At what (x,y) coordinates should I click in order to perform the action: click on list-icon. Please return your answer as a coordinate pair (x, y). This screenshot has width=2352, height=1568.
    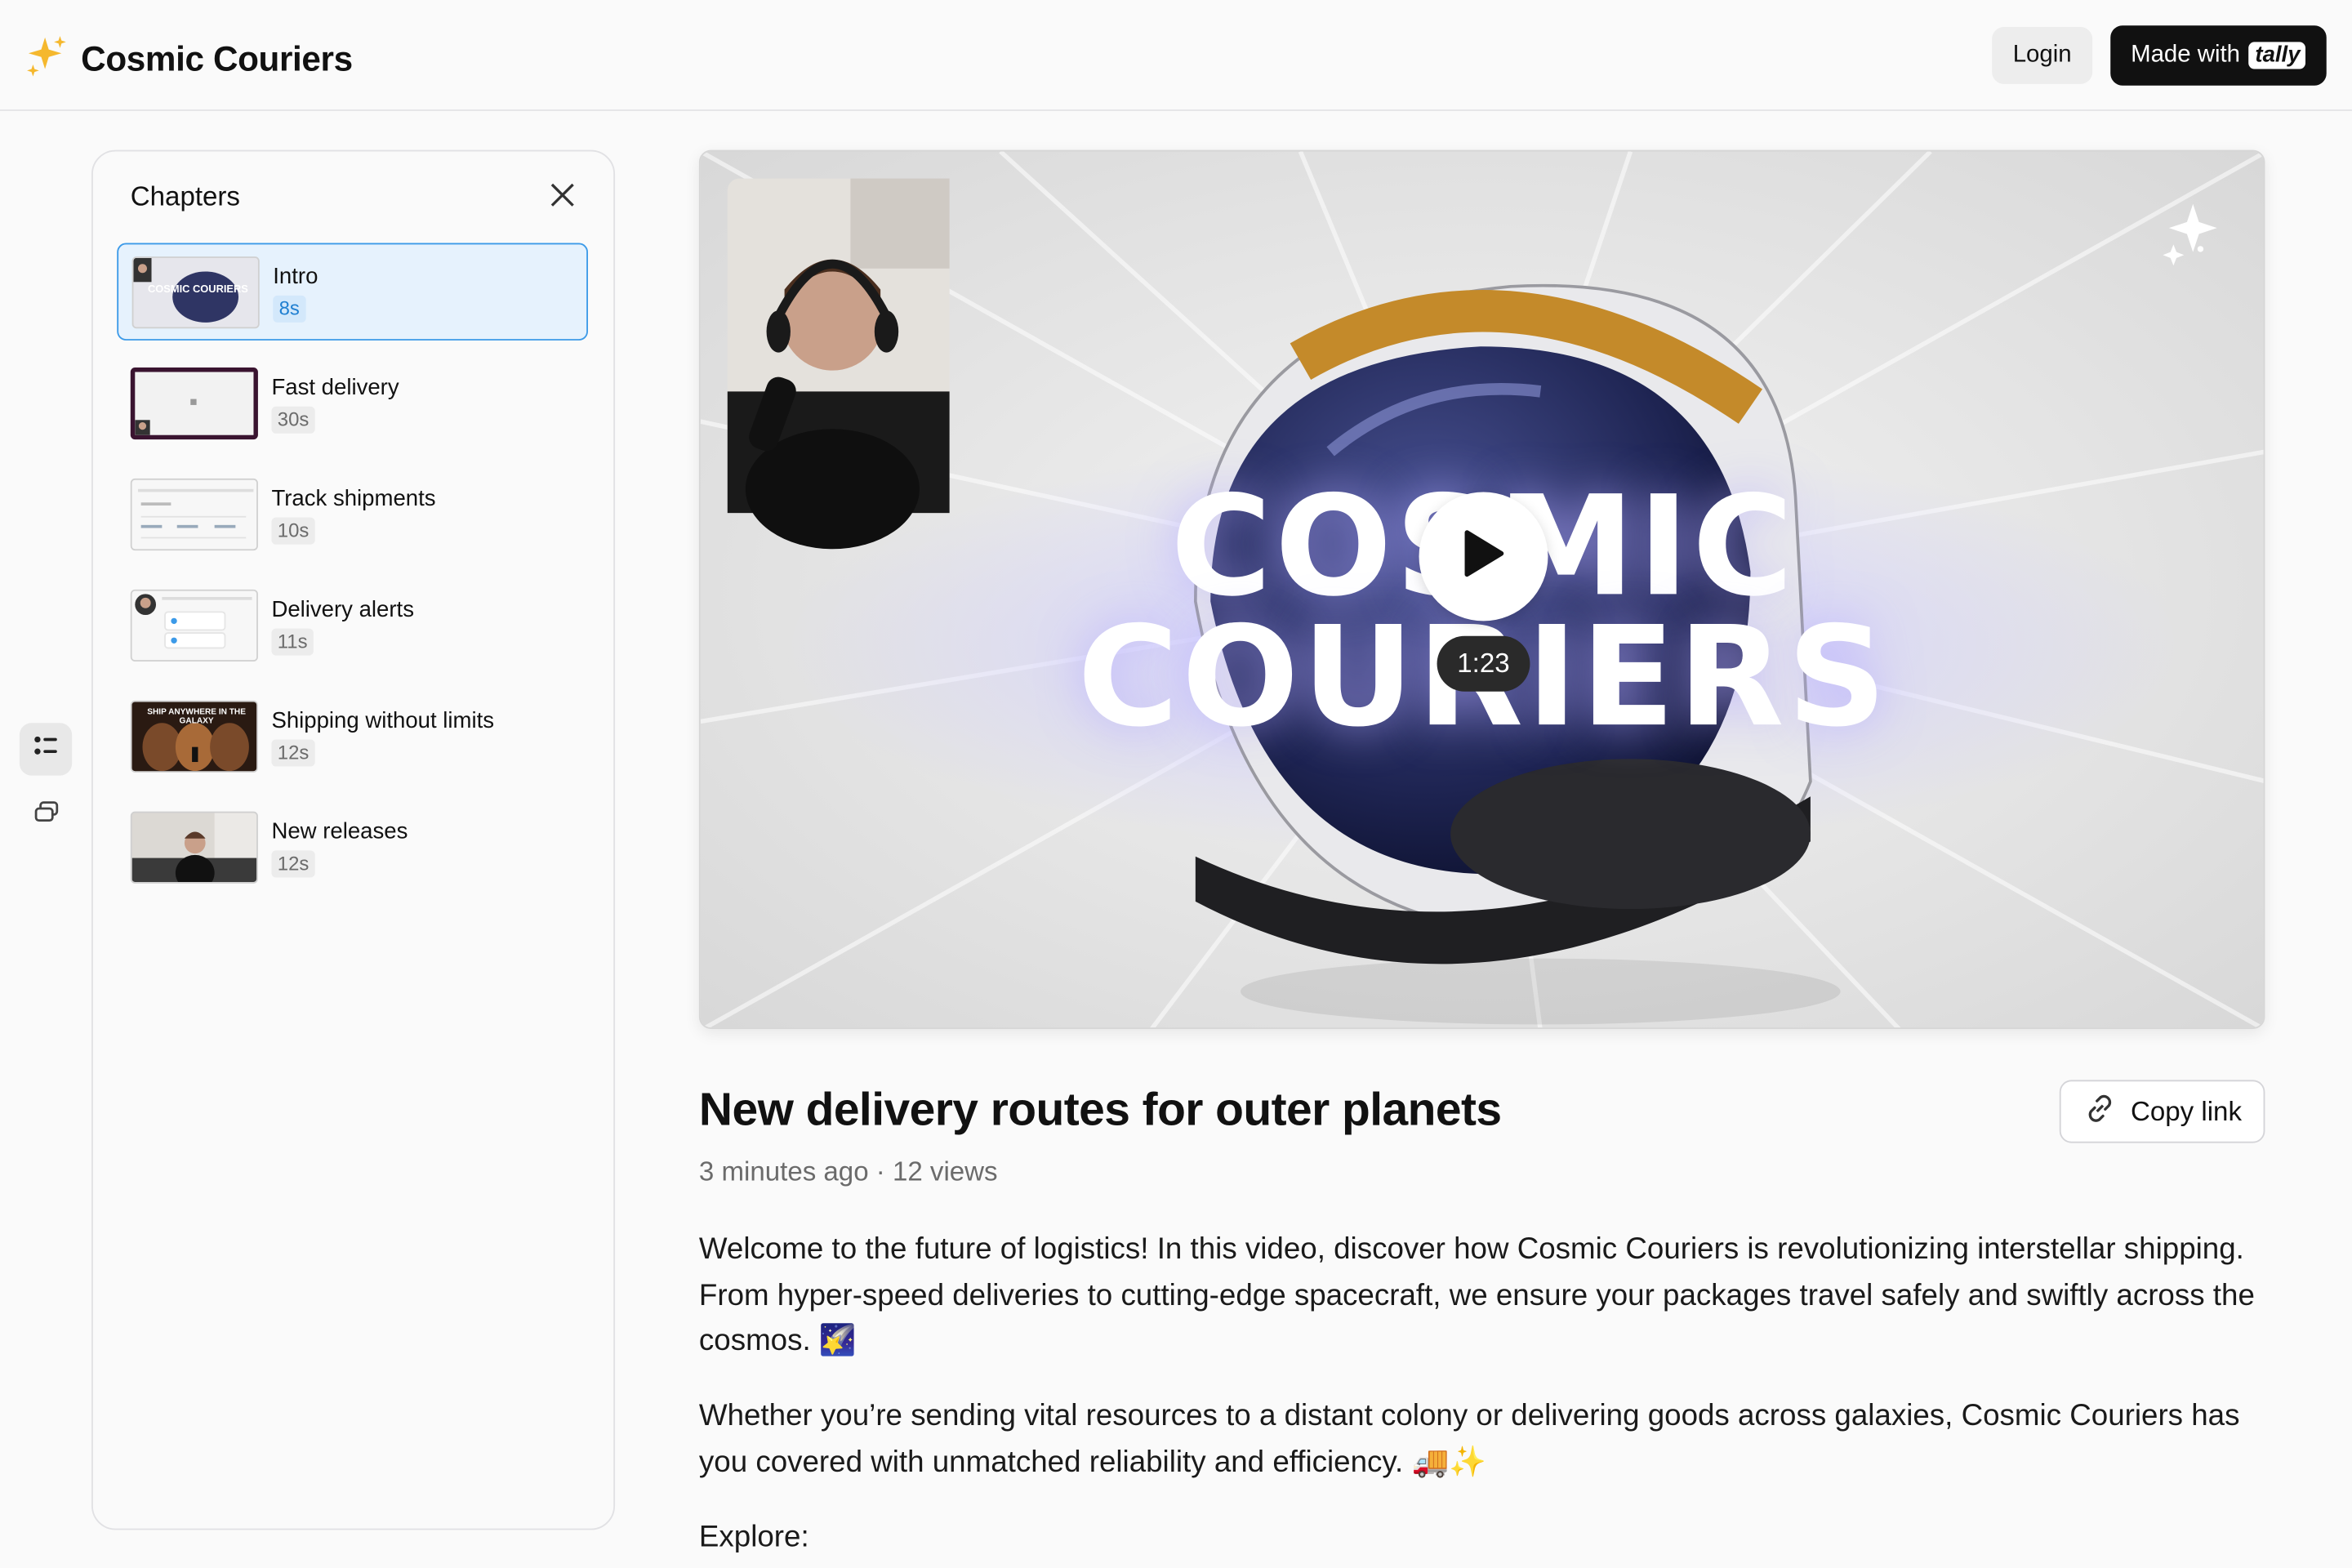
    Looking at the image, I should click on (45, 749).